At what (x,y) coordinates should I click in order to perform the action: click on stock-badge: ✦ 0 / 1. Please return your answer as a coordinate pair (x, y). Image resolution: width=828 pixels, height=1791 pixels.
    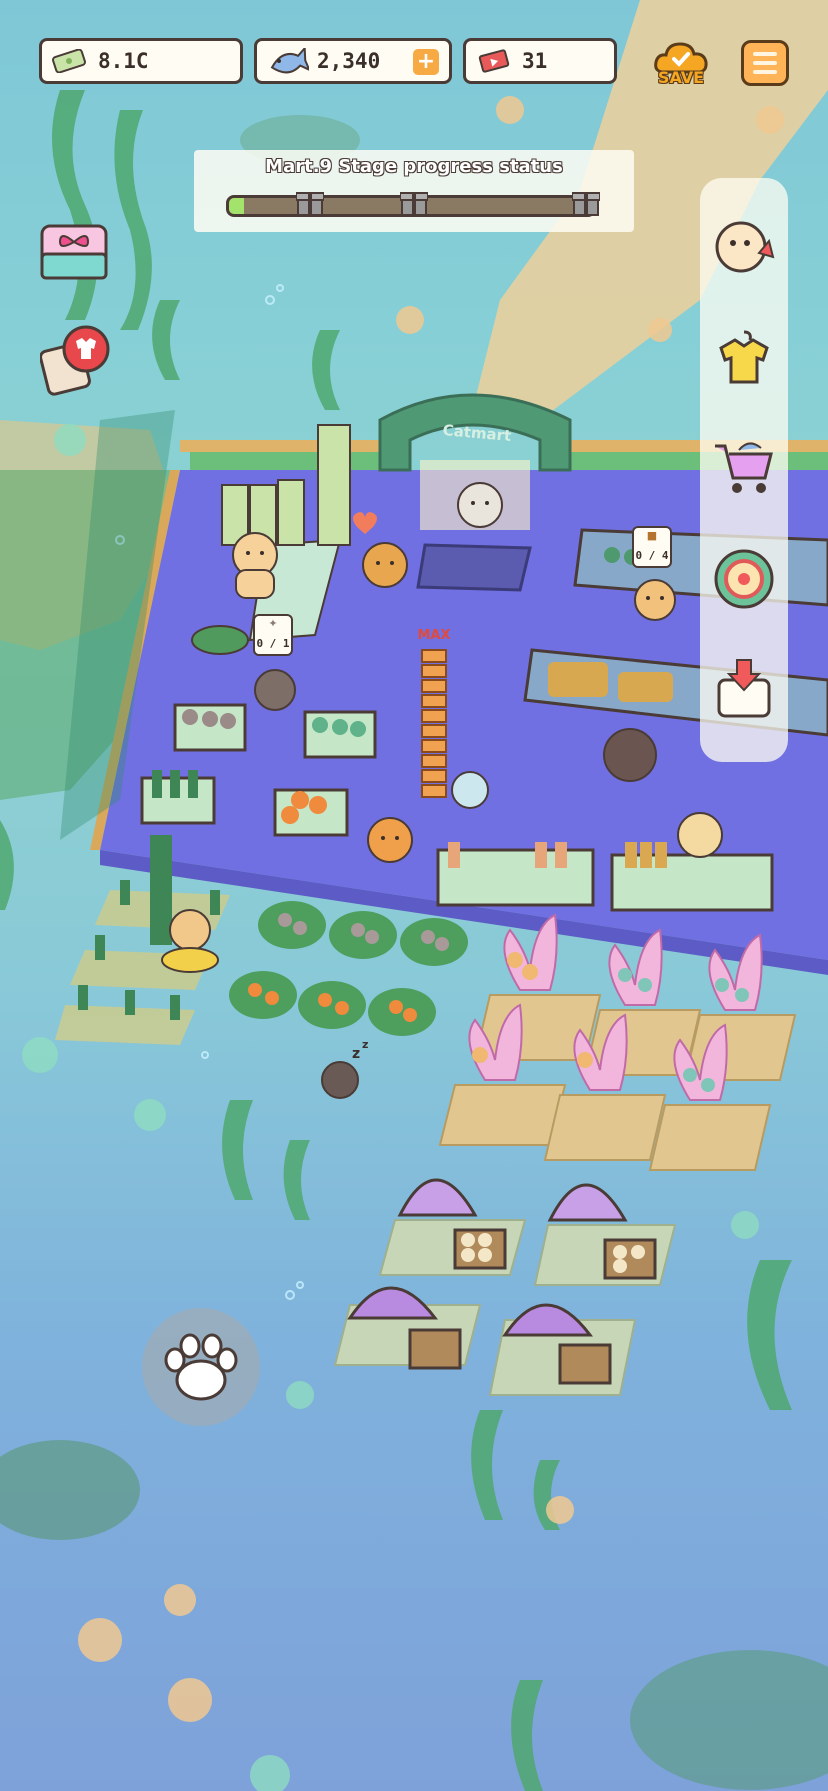
    Looking at the image, I should click on (273, 635).